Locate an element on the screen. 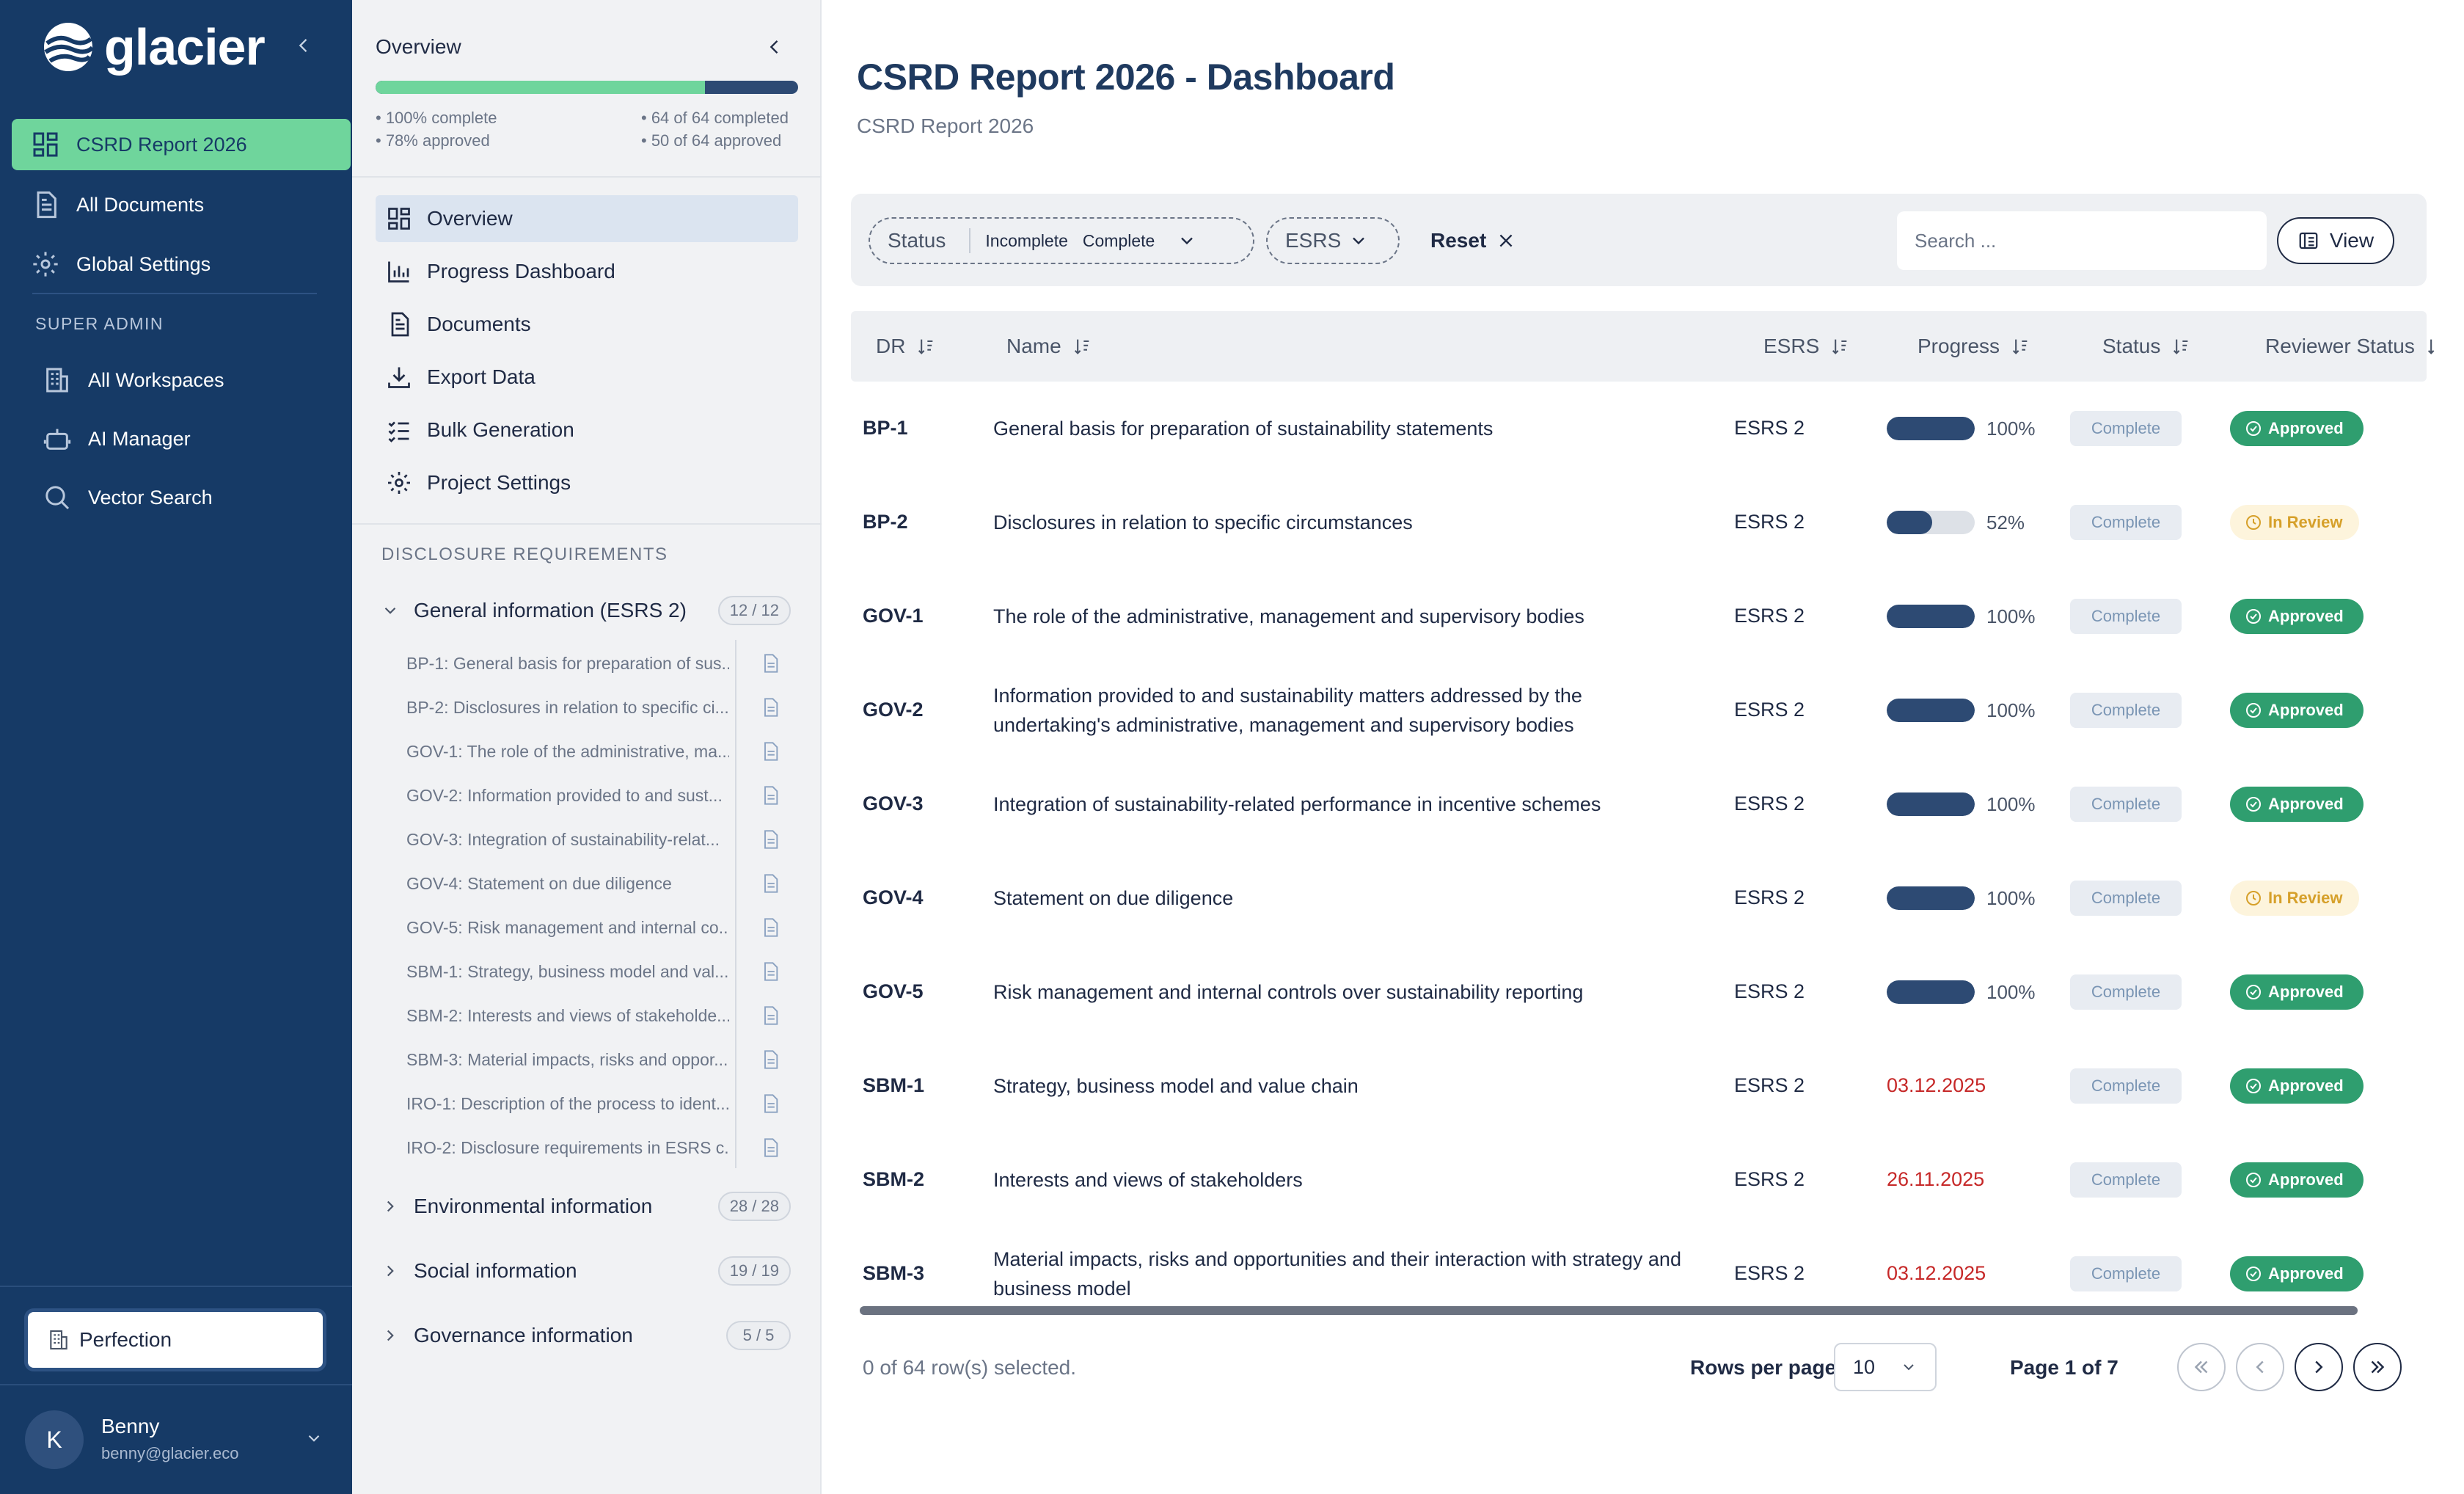 The width and height of the screenshot is (2464, 1494). group-social-information: Social information 19 / 19 is located at coordinates (587, 1271).